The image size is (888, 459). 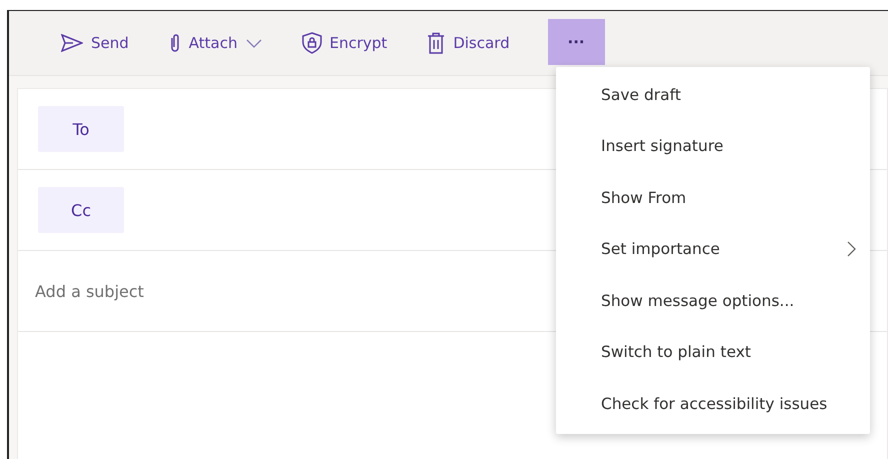 What do you see at coordinates (576, 42) in the screenshot?
I see `more-options-button: ···` at bounding box center [576, 42].